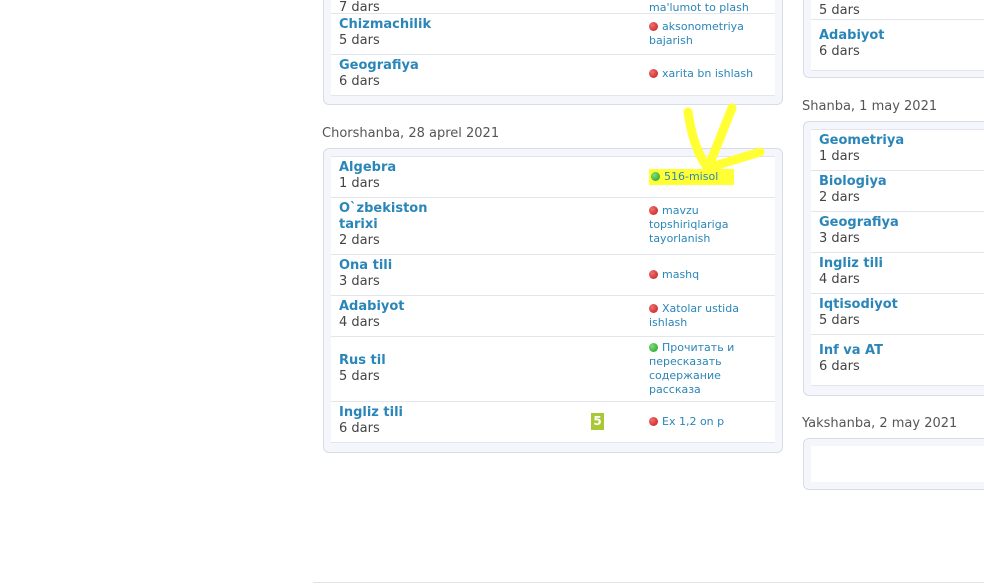  What do you see at coordinates (897, 232) in the screenshot?
I see `lesson-row: Geografiya 3 dars` at bounding box center [897, 232].